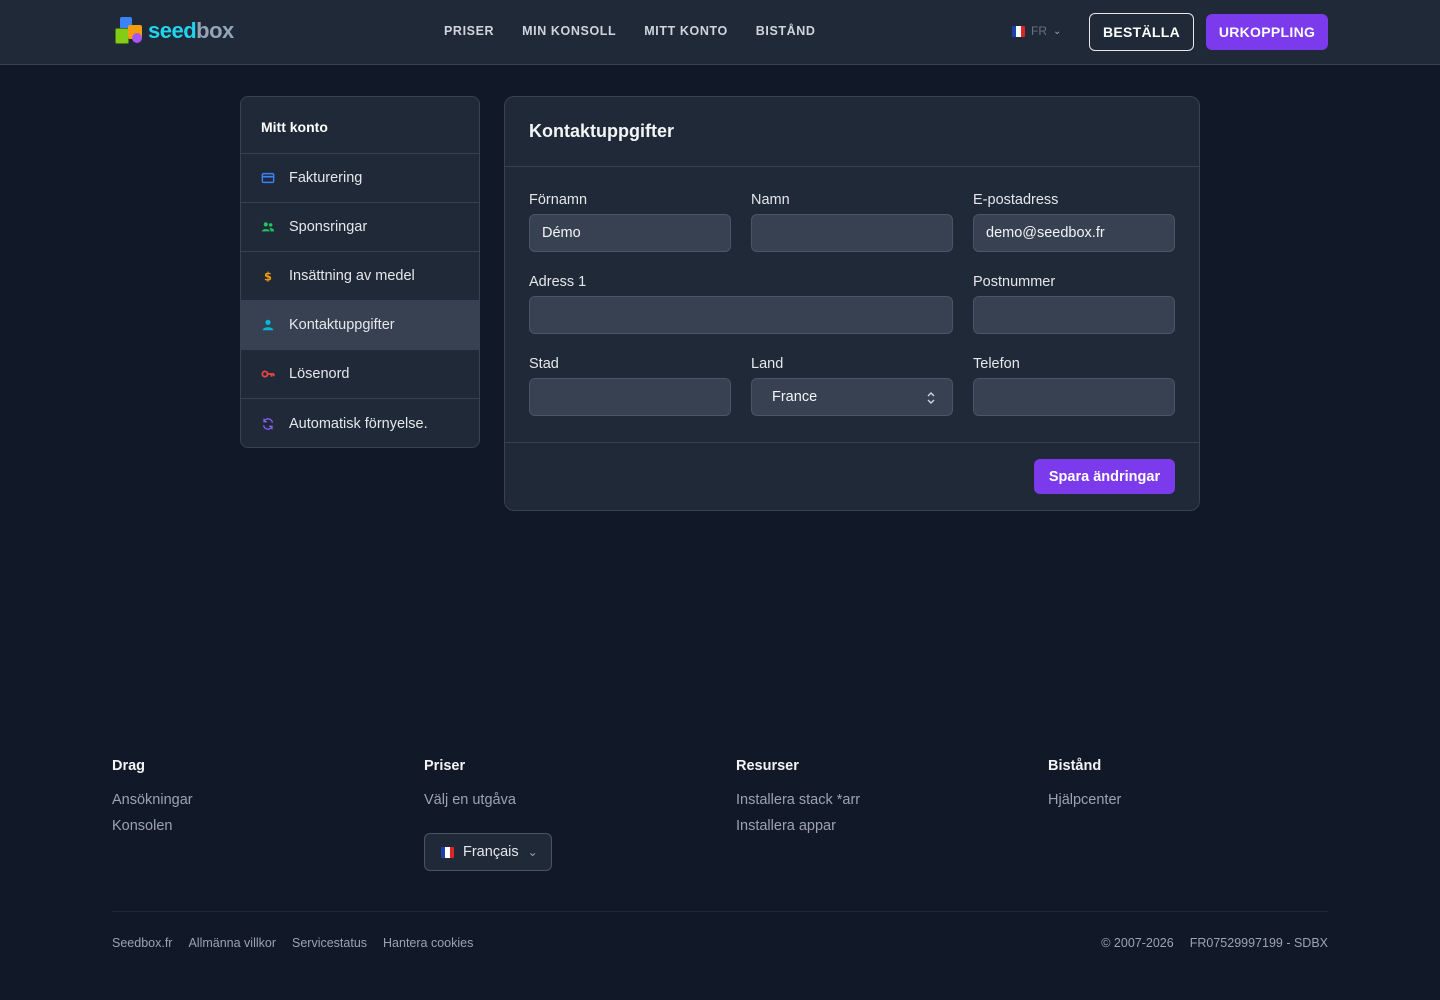 The image size is (1440, 1000). What do you see at coordinates (445, 766) in the screenshot?
I see `footer-heading: Priser` at bounding box center [445, 766].